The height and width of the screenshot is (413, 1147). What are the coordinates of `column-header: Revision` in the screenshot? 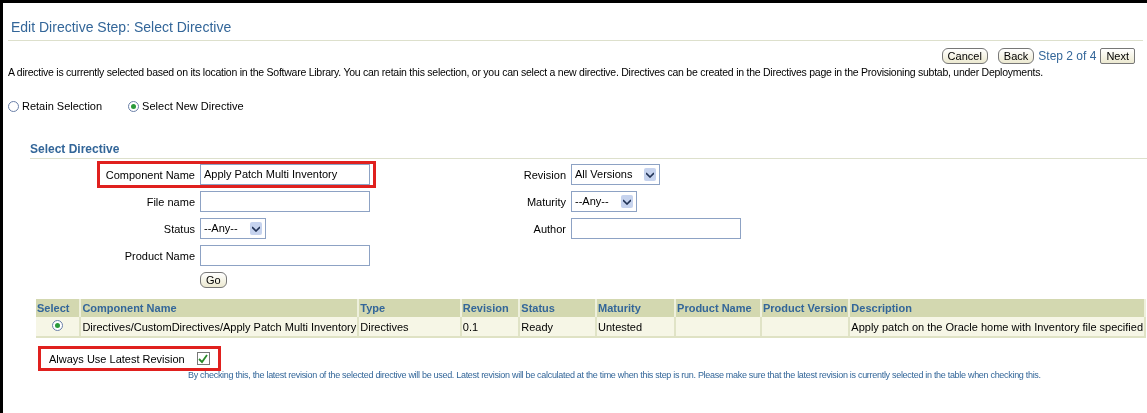 It's located at (490, 308).